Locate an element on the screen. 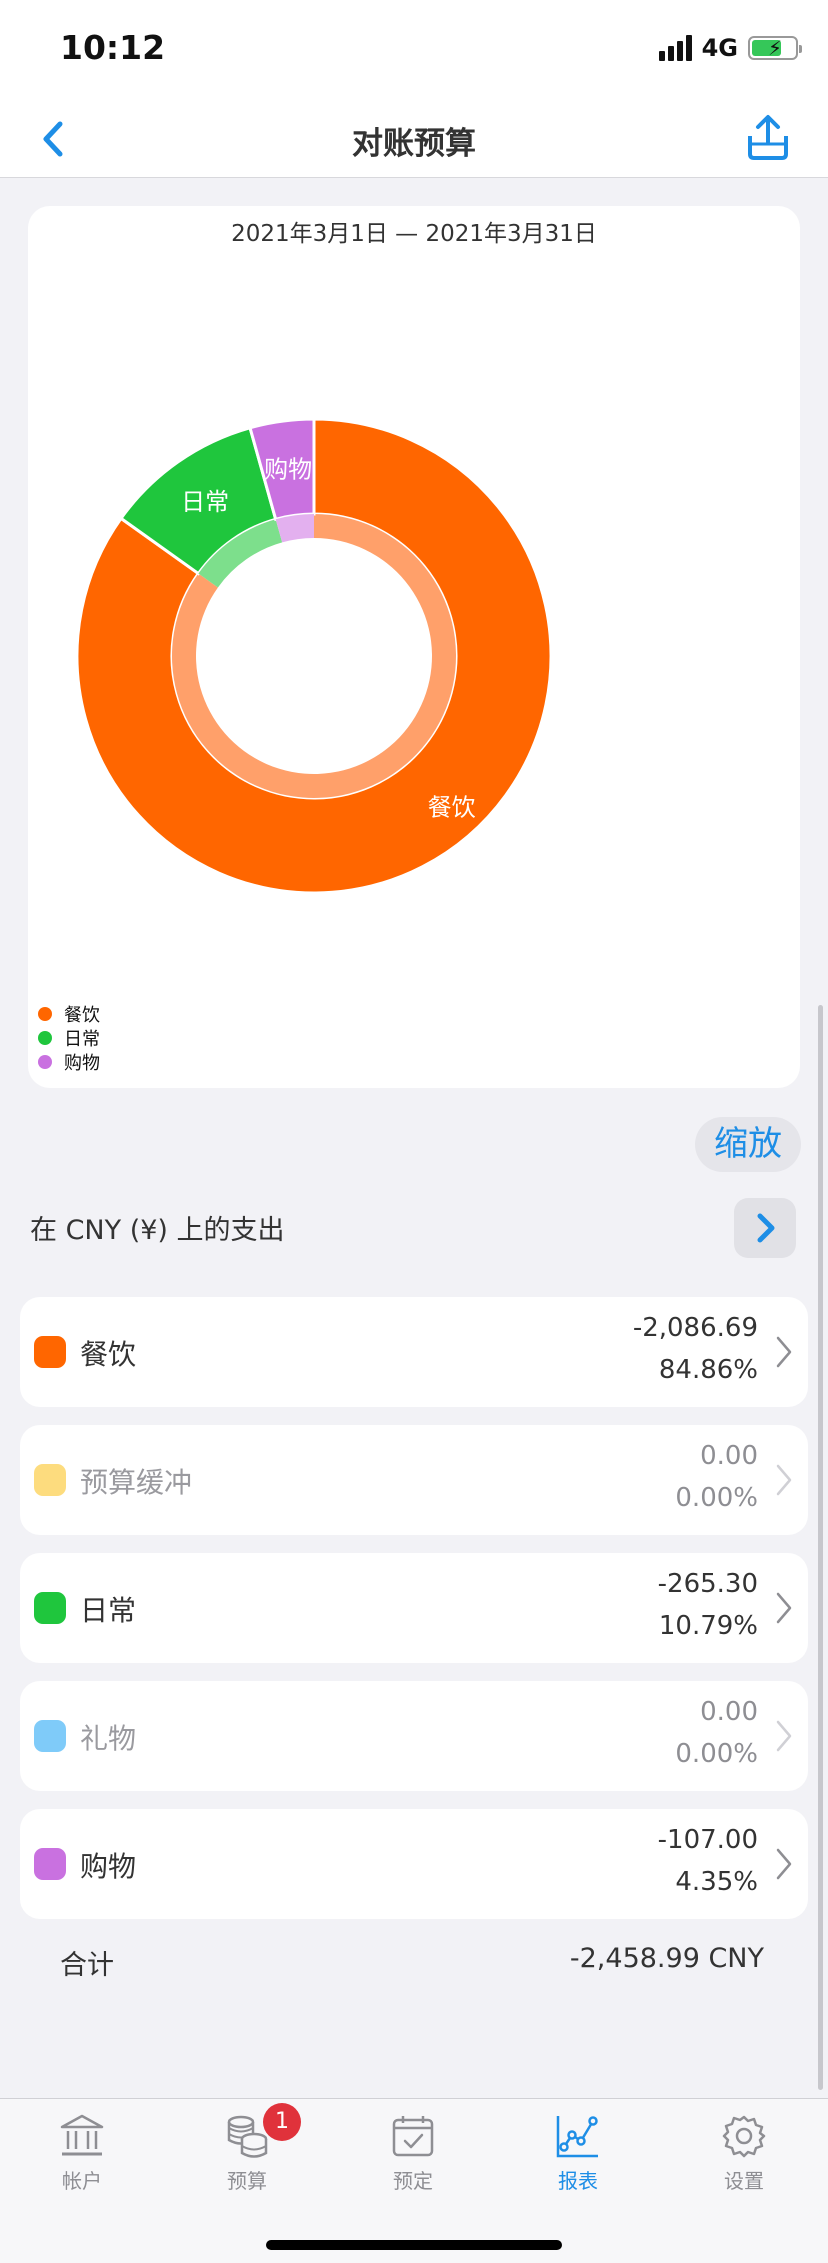 This screenshot has width=828, height=2263. tab-reports: 报表 is located at coordinates (578, 2153).